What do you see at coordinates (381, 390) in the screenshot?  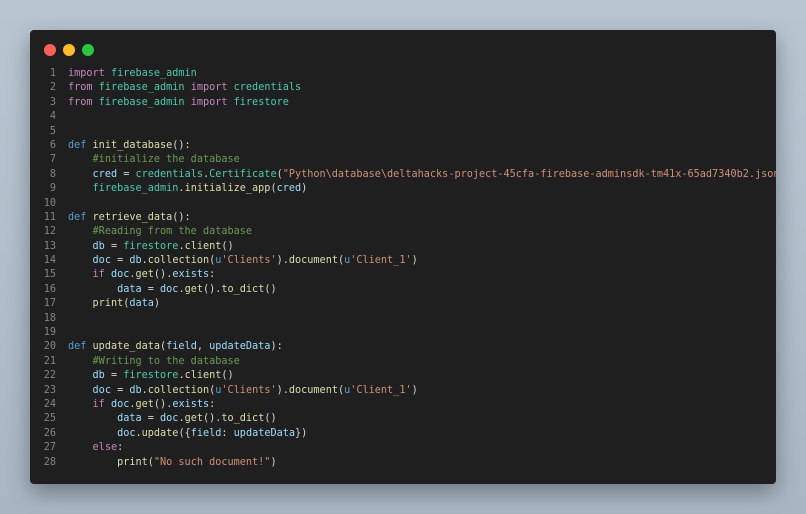 I see `code-token: 'Client_1'` at bounding box center [381, 390].